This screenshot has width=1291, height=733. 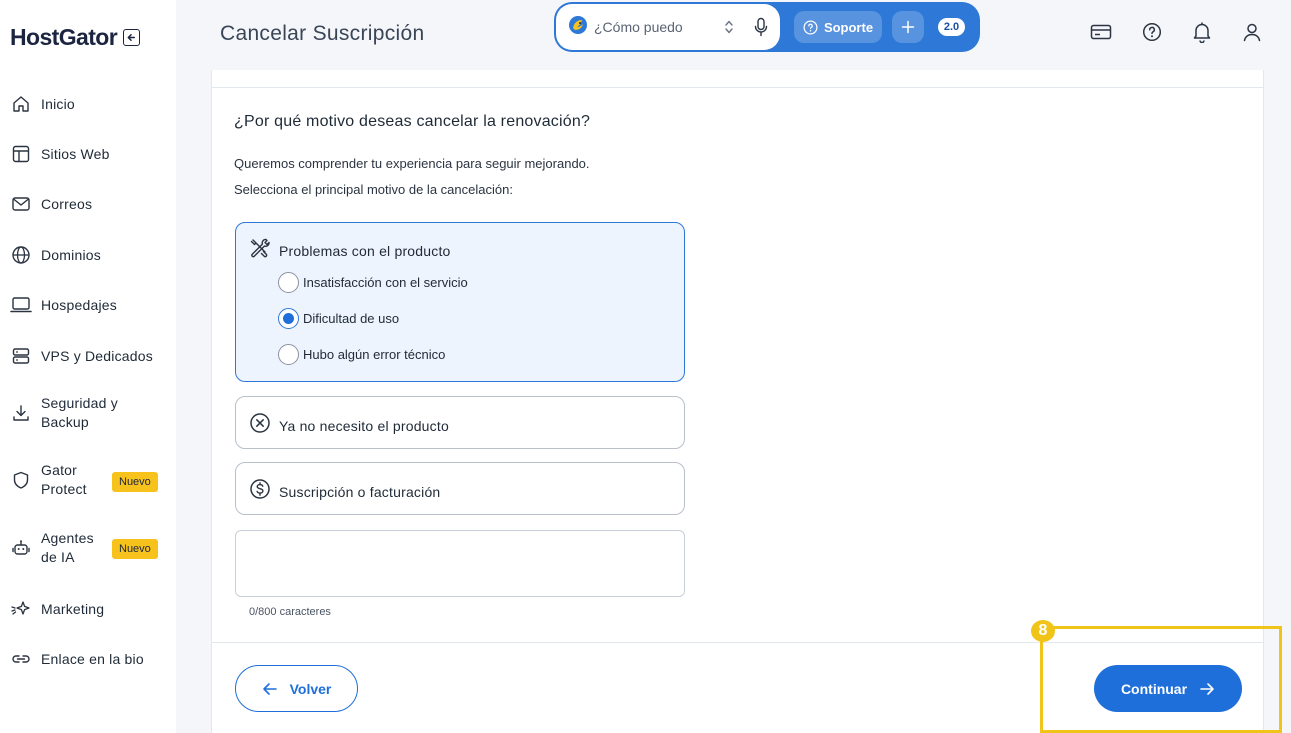 What do you see at coordinates (290, 612) in the screenshot?
I see `character-counter: 0/800 caracteres` at bounding box center [290, 612].